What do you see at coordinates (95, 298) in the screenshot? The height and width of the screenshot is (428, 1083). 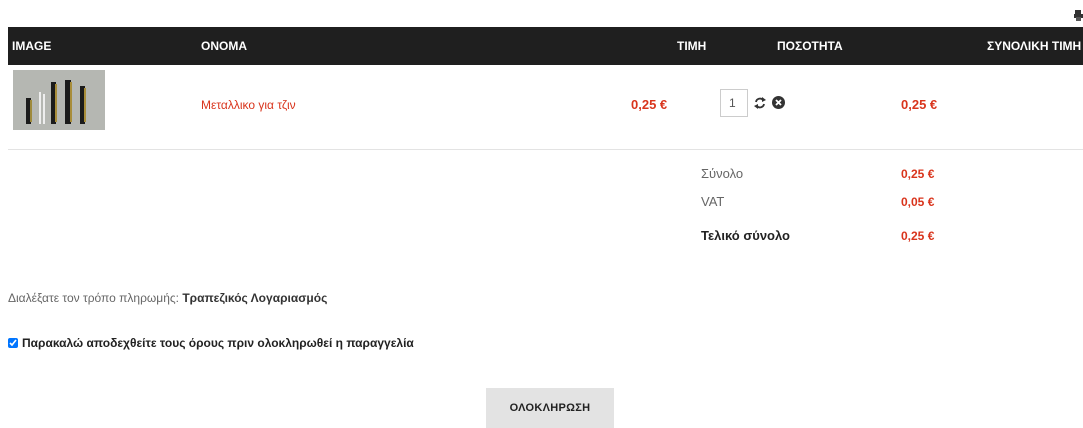 I see `payment-prompt: Διαλέξατε τον τρόπο πληρωμής:` at bounding box center [95, 298].